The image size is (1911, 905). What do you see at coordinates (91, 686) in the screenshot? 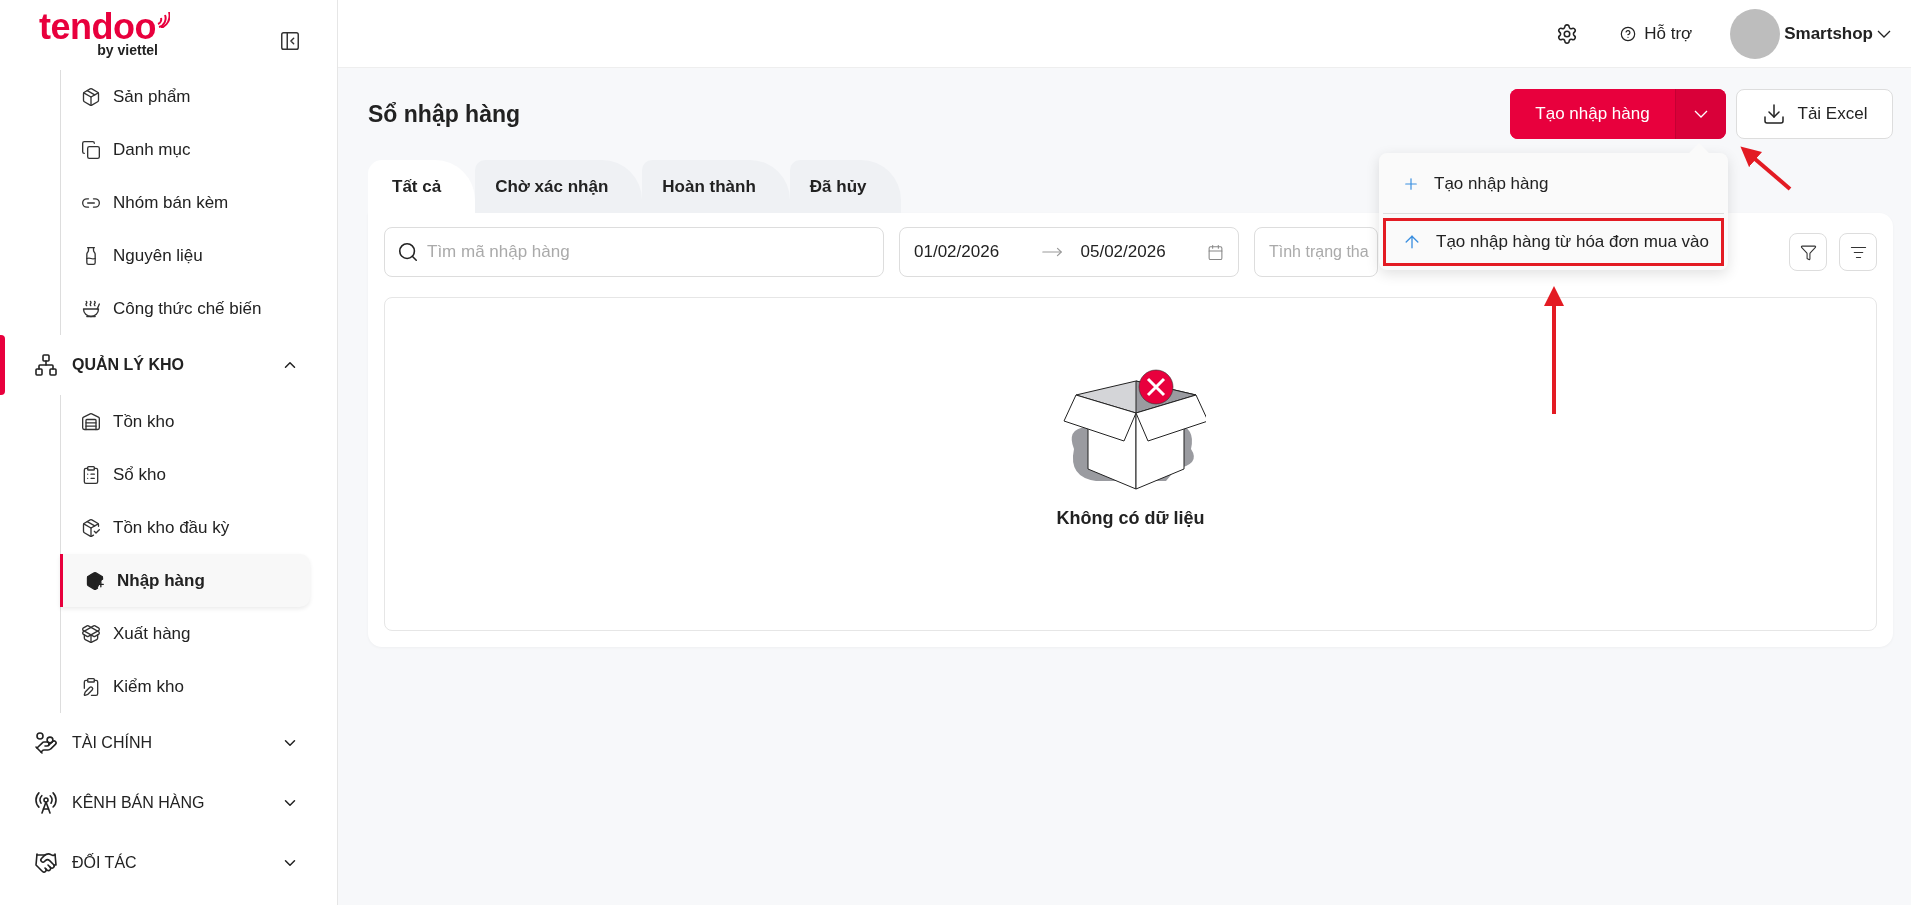
I see `clipboard-pen-icon` at bounding box center [91, 686].